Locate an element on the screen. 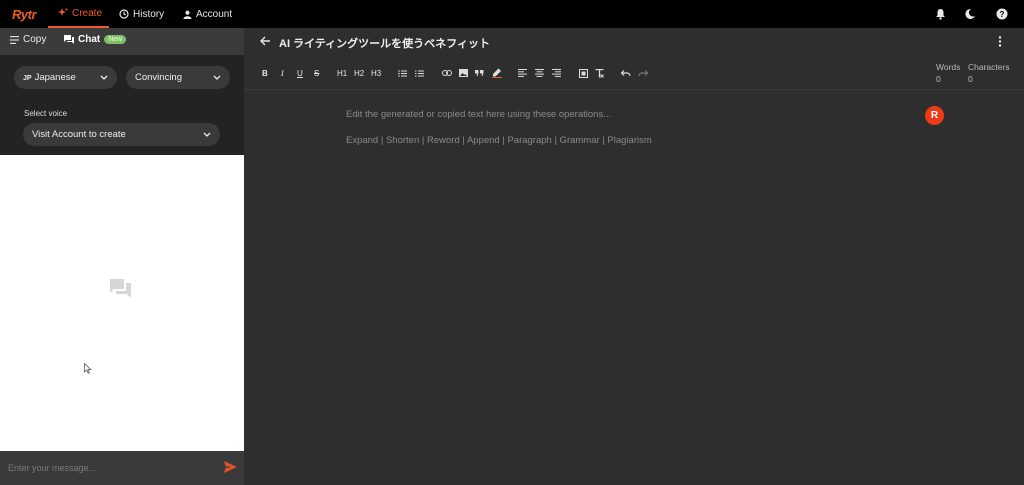 Image resolution: width=1024 pixels, height=485 pixels. tab-chat: Chat New is located at coordinates (95, 39).